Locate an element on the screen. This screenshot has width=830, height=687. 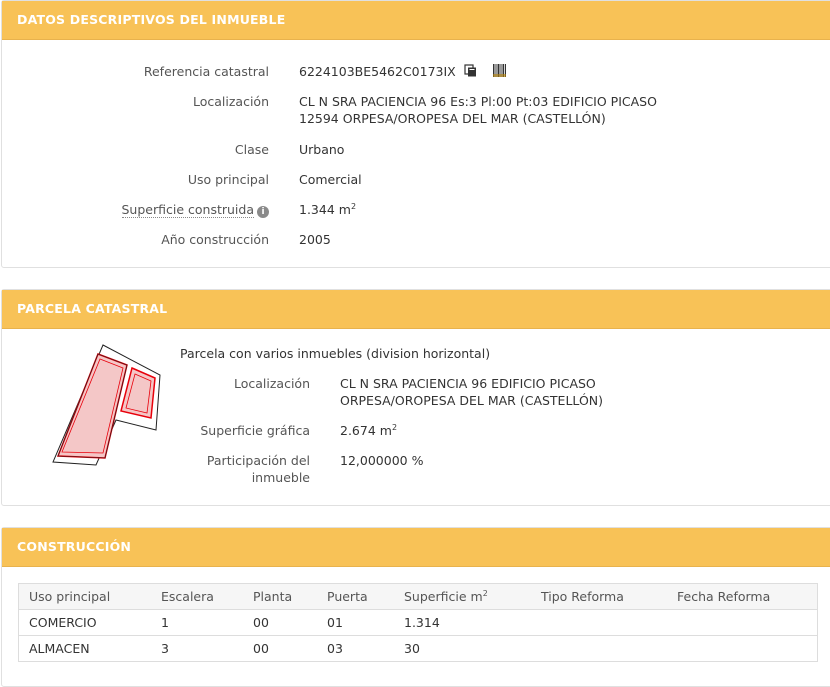
ref-catastral-value: 6224103BE5462C0173IX is located at coordinates (377, 71).